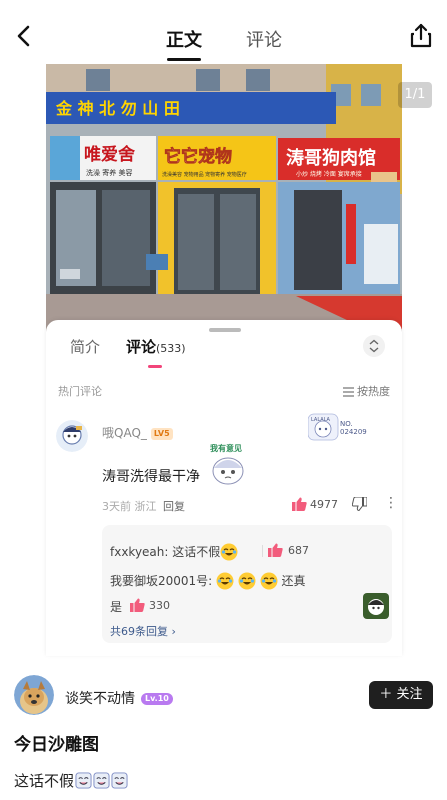  What do you see at coordinates (262, 551) in the screenshot?
I see `divider` at bounding box center [262, 551].